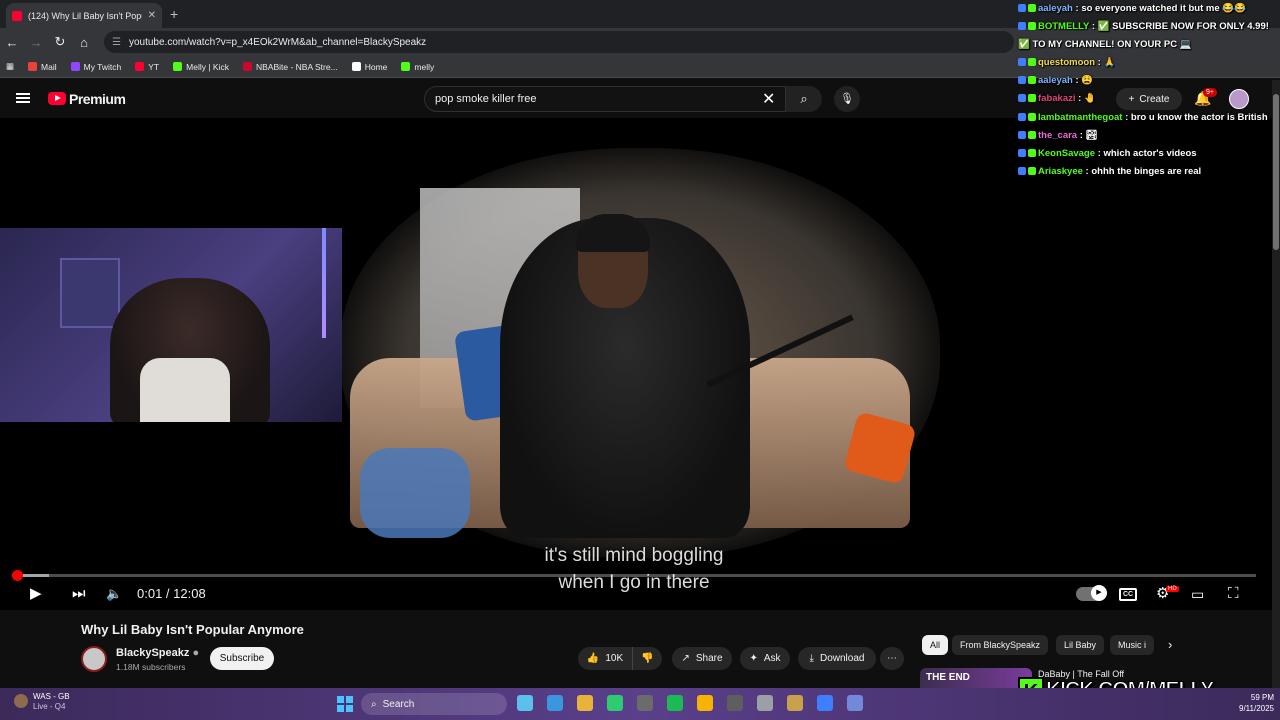 This screenshot has width=1280, height=720. Describe the element at coordinates (892, 658) in the screenshot. I see `more-actions-button: ⋯` at that location.